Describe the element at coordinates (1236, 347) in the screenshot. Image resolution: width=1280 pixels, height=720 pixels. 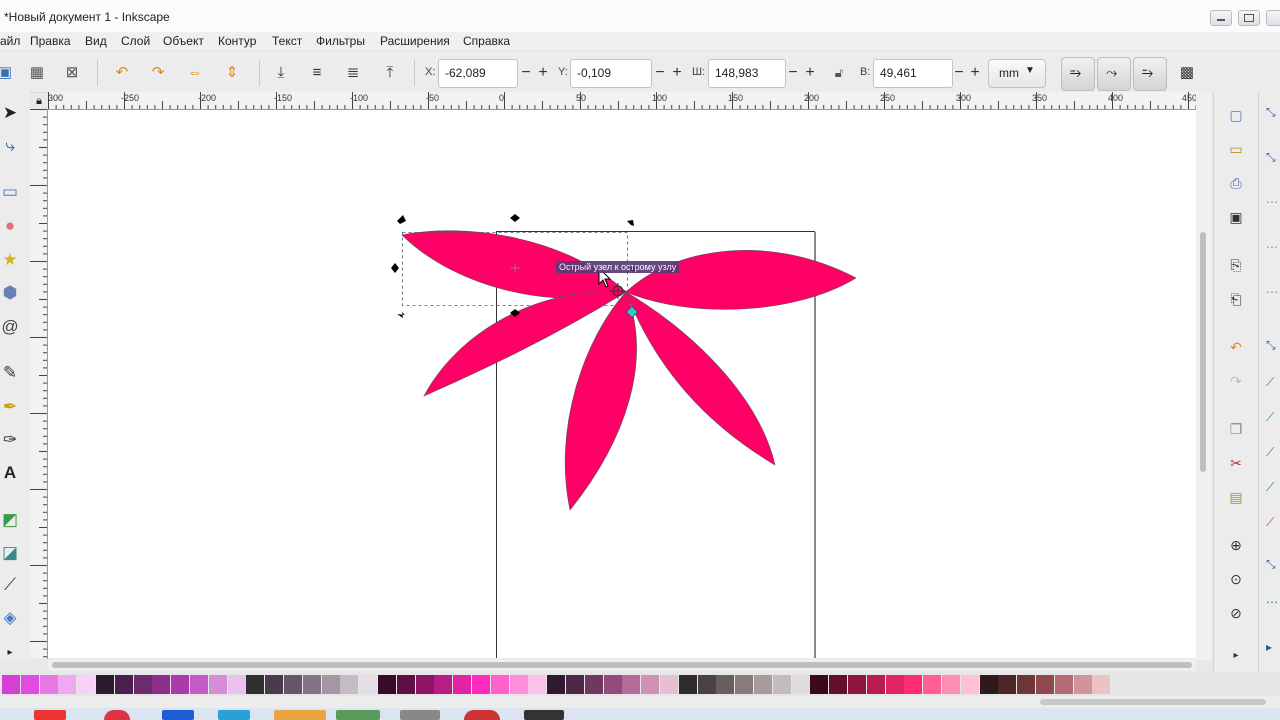
I see `undo-icon: ↶` at that location.